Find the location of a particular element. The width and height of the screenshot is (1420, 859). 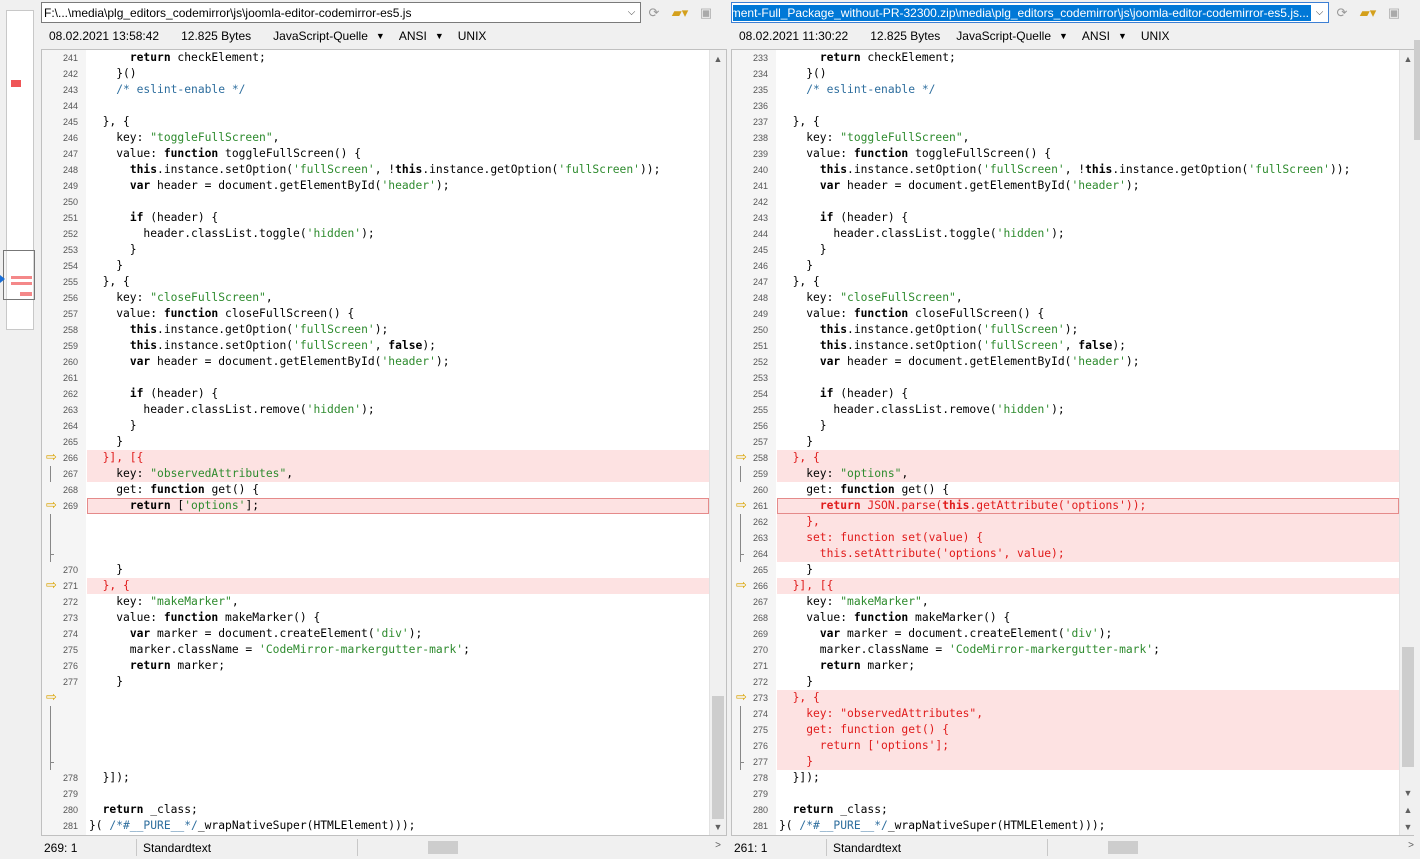

code-line: 239 value: function toggleFullScreen() { is located at coordinates (1065, 154).